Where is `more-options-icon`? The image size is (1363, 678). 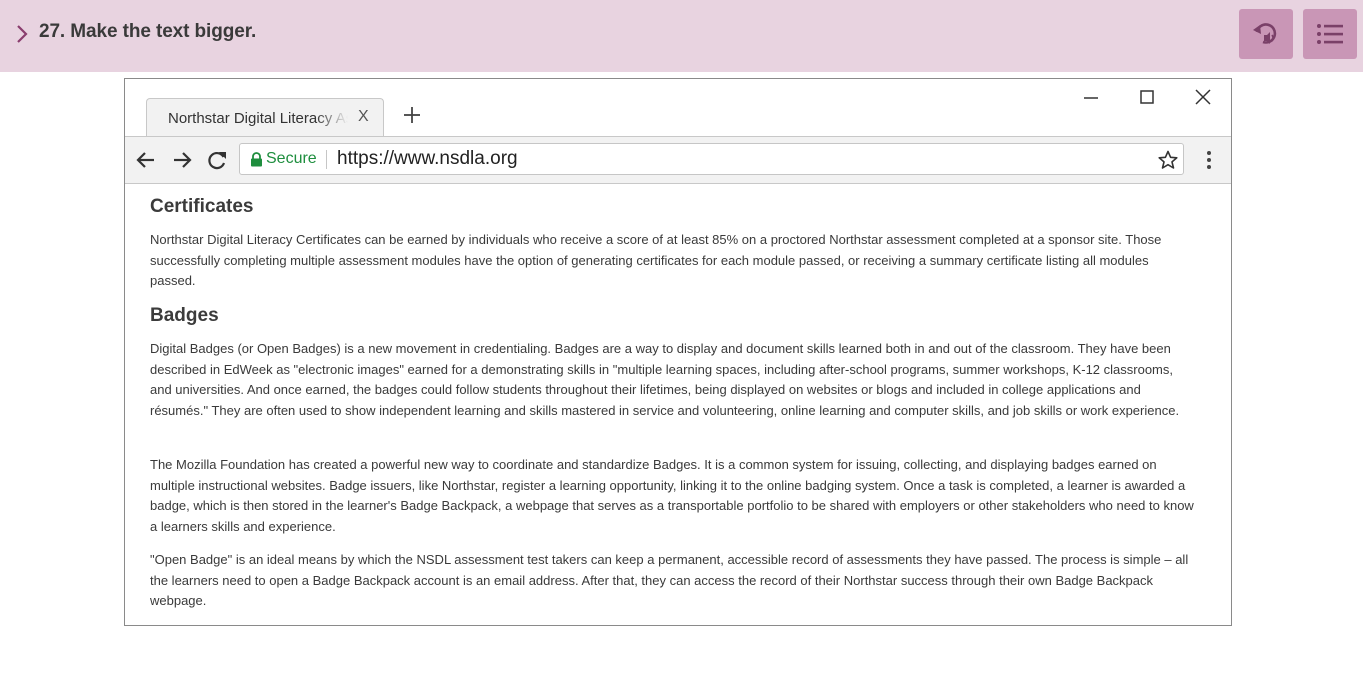 more-options-icon is located at coordinates (1209, 160).